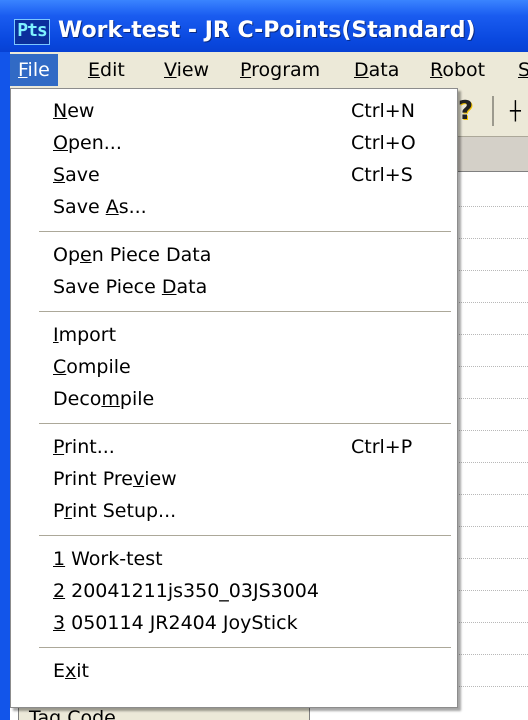 The width and height of the screenshot is (528, 720). What do you see at coordinates (234, 175) in the screenshot?
I see `file-menu-item-save: Save Ctrl+S` at bounding box center [234, 175].